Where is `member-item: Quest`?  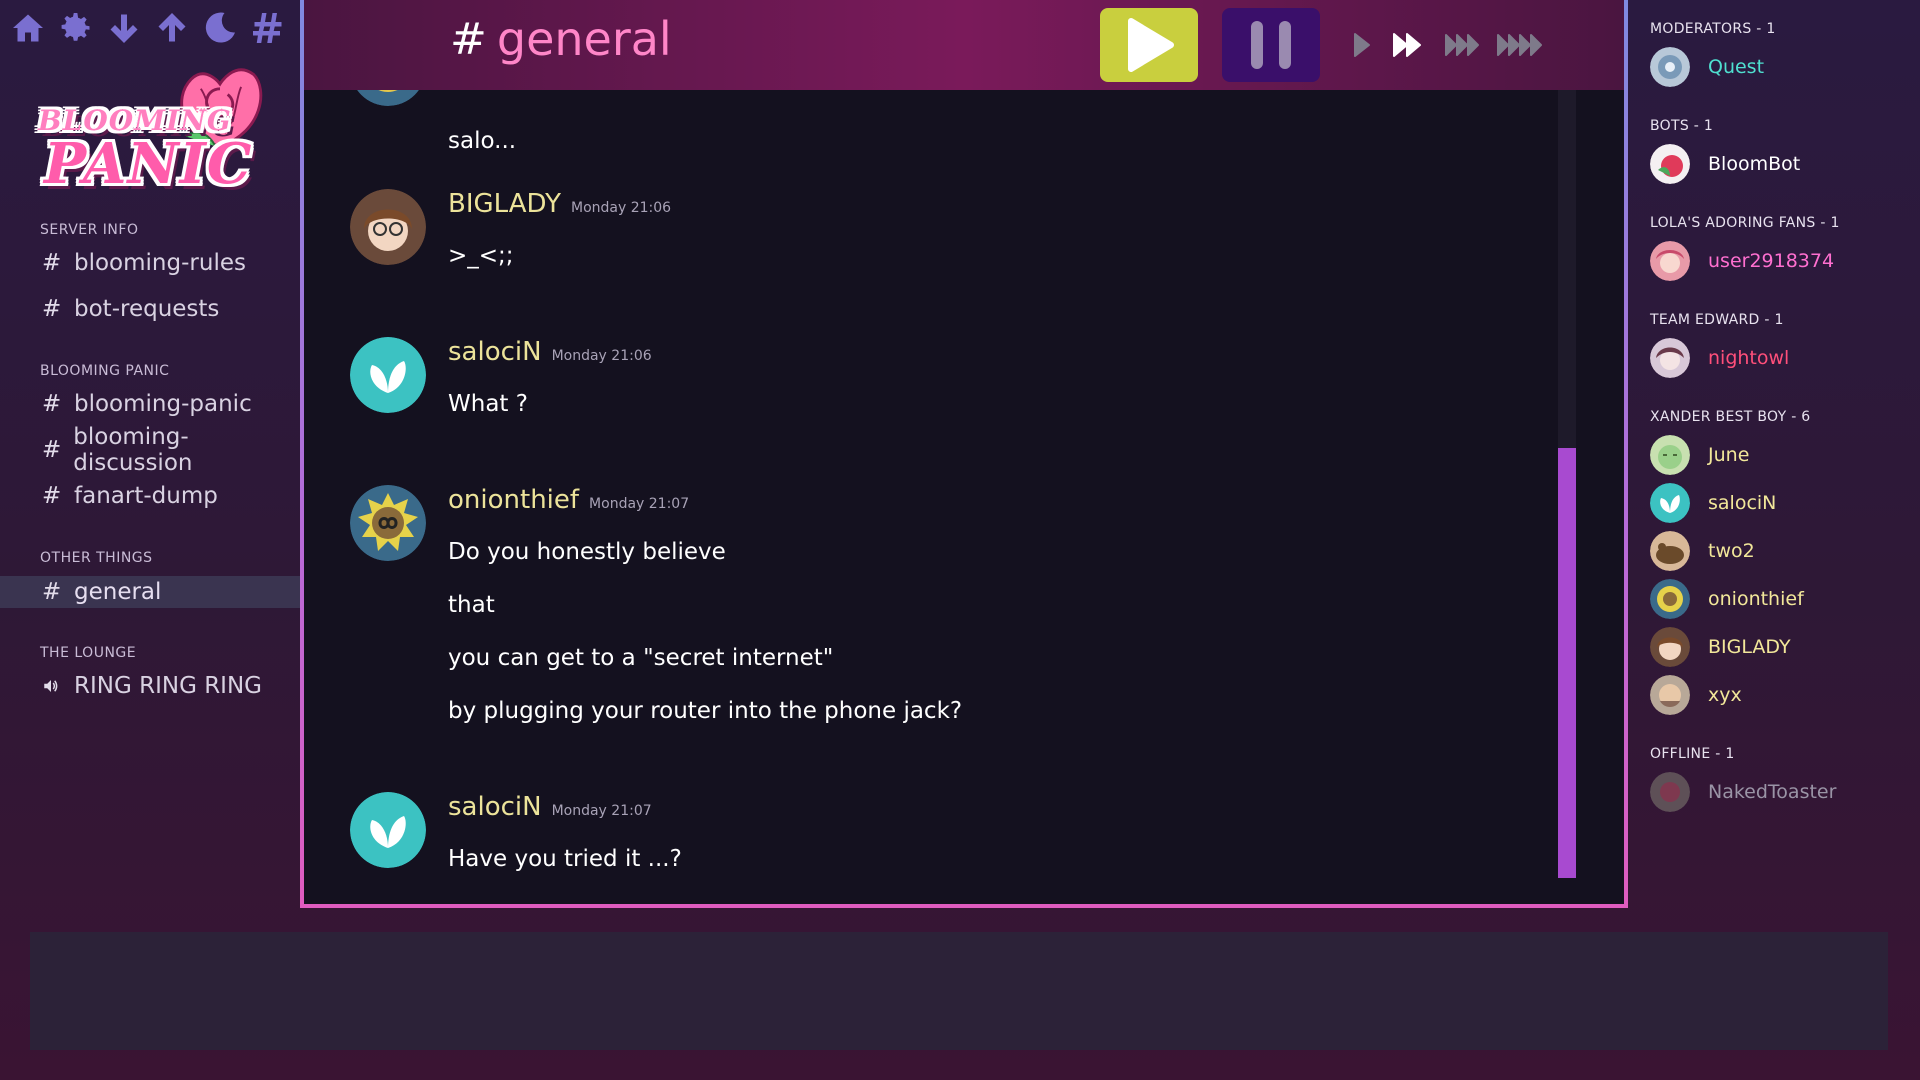
member-item: Quest is located at coordinates (1780, 67).